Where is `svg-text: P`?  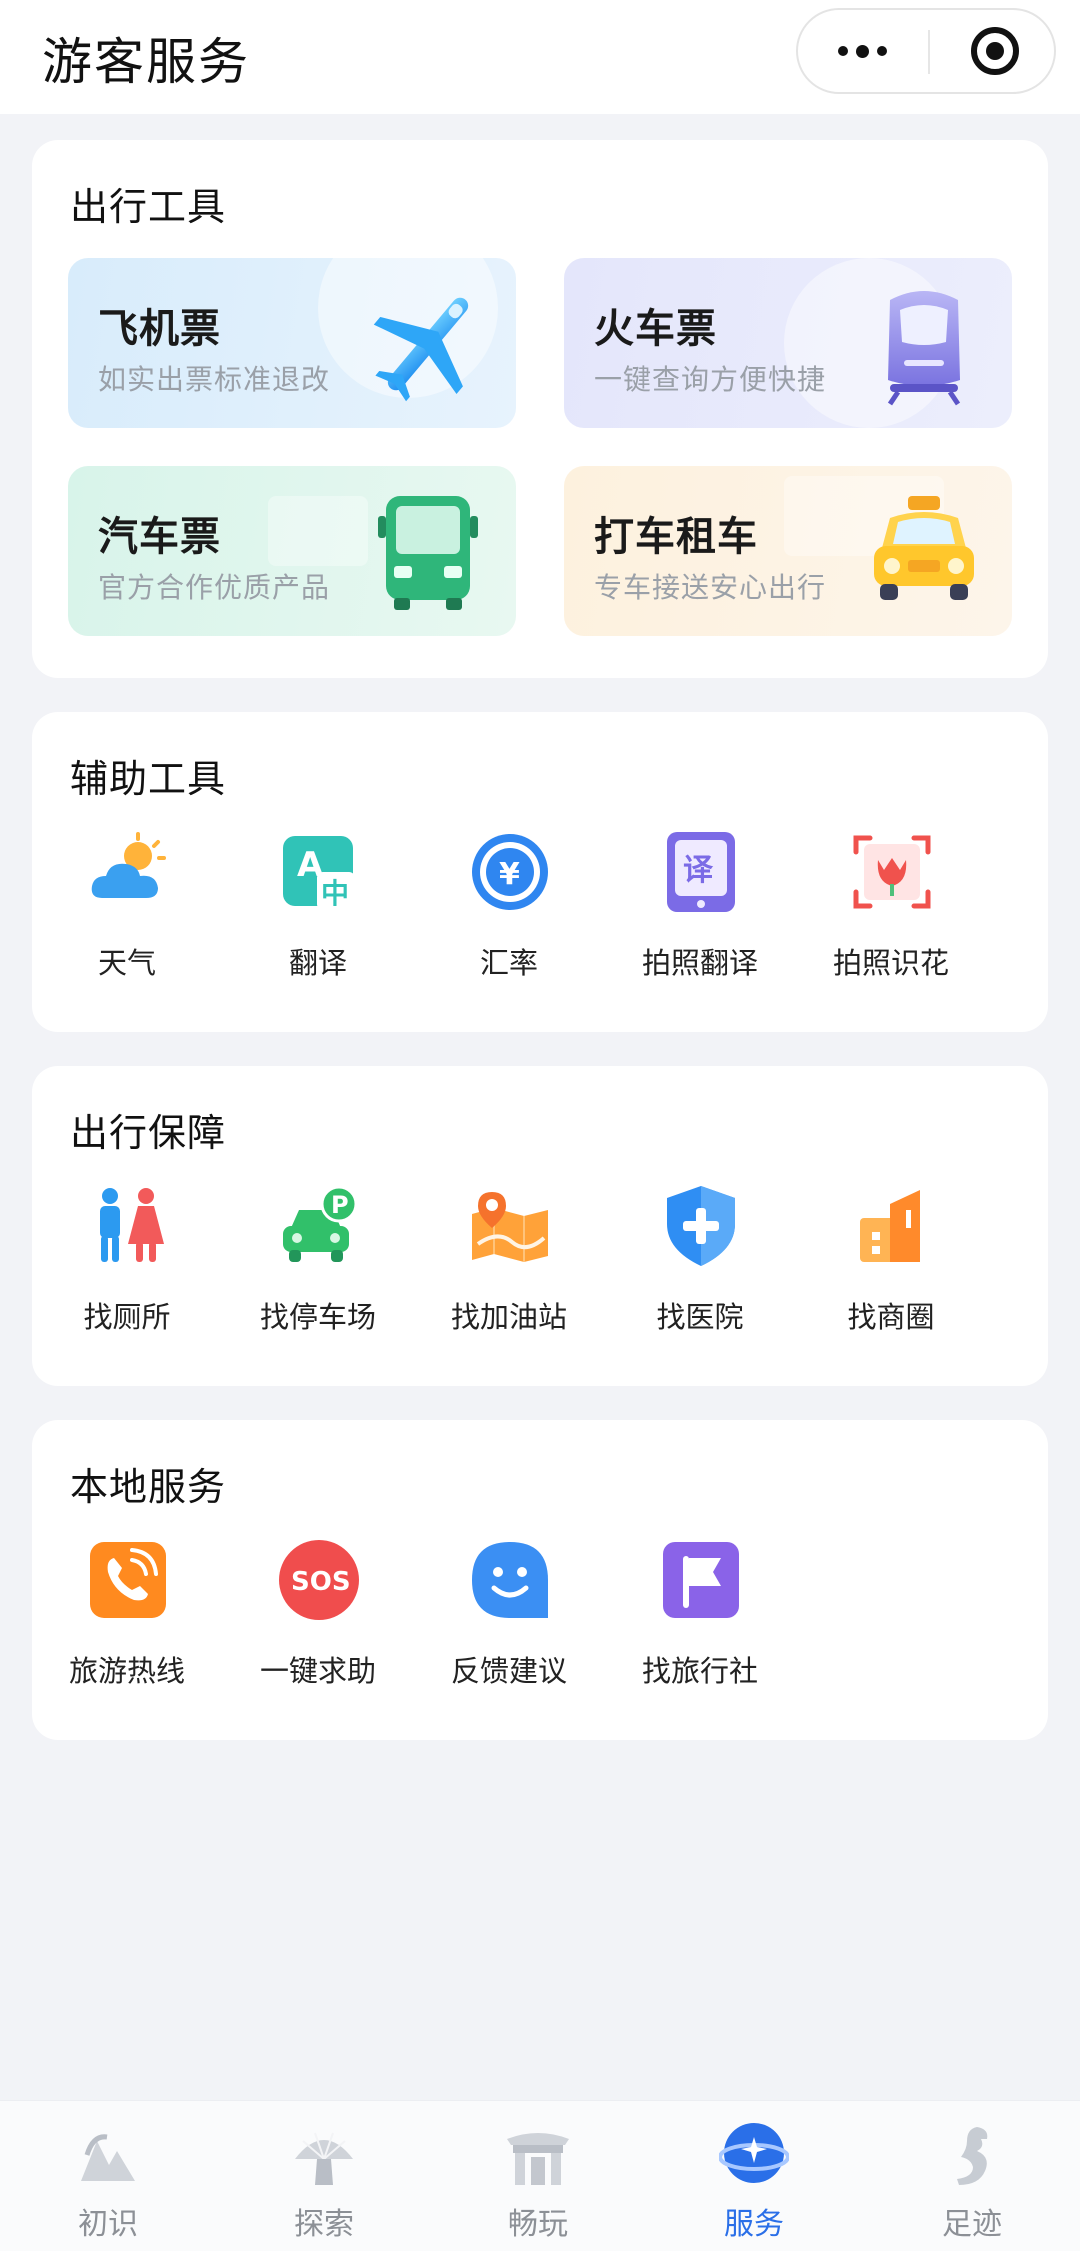
svg-text: P is located at coordinates (340, 1205).